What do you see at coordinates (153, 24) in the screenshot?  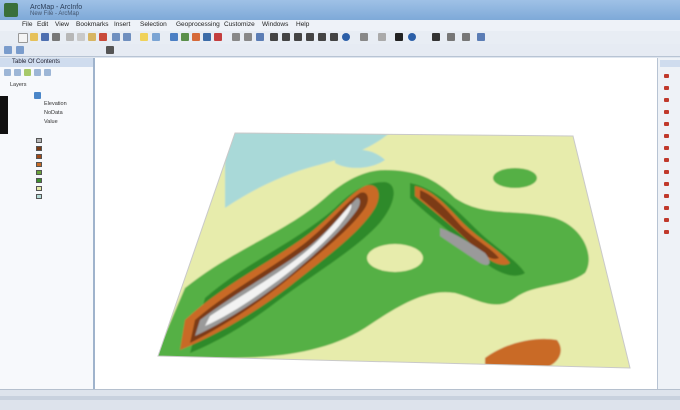 I see `menu-selection: Selection` at bounding box center [153, 24].